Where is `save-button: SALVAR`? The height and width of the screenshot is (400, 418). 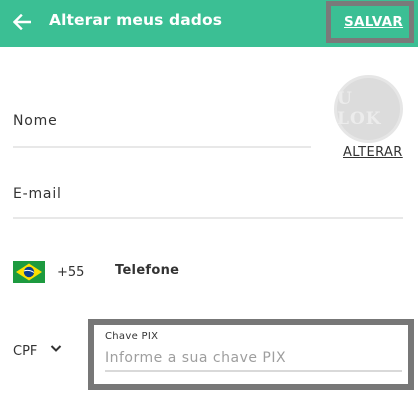
save-button: SALVAR is located at coordinates (373, 22).